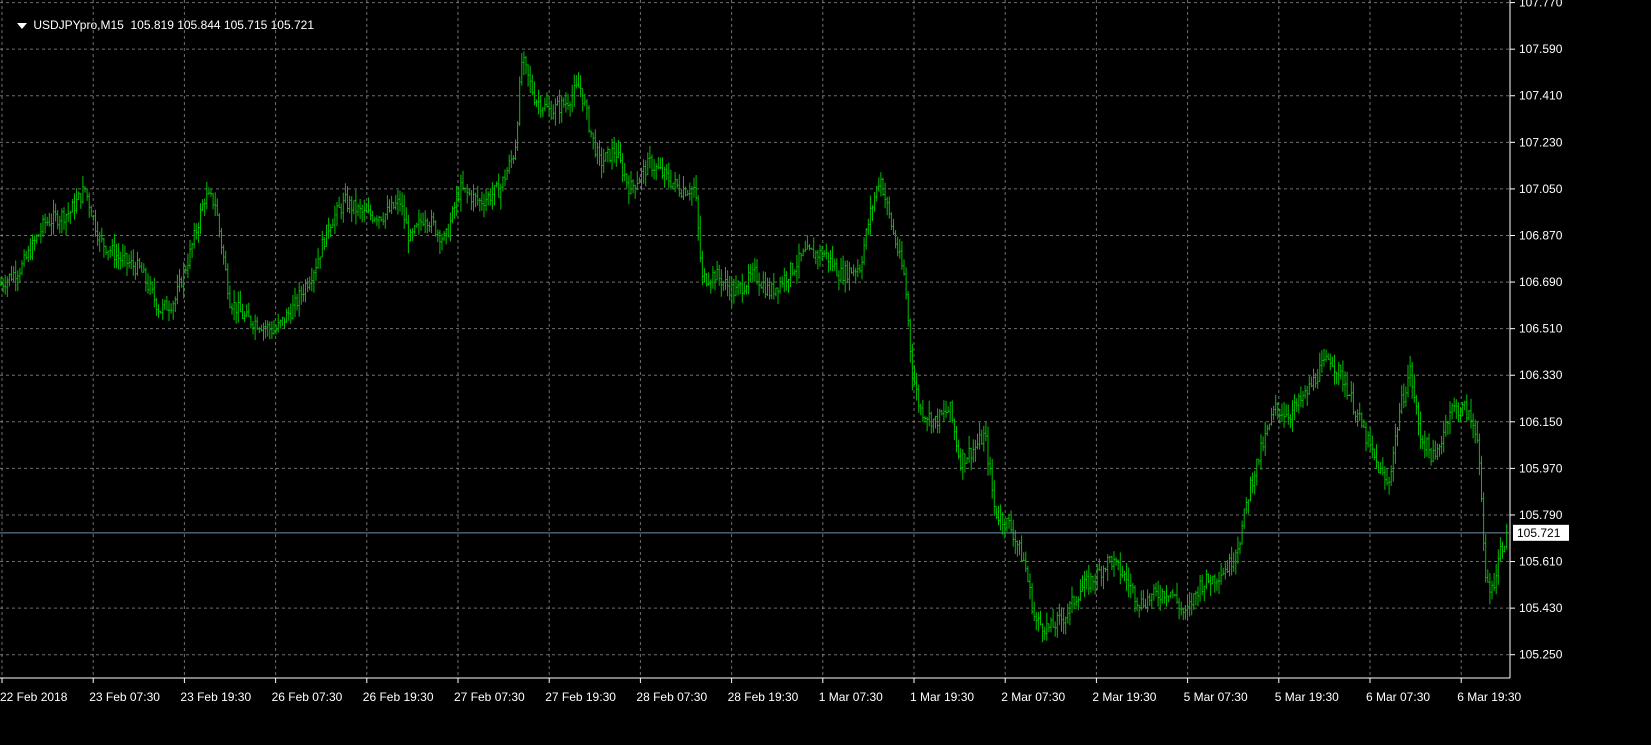 Image resolution: width=1651 pixels, height=745 pixels. Describe the element at coordinates (1541, 49) in the screenshot. I see `y-tick-label: 107.590` at that location.